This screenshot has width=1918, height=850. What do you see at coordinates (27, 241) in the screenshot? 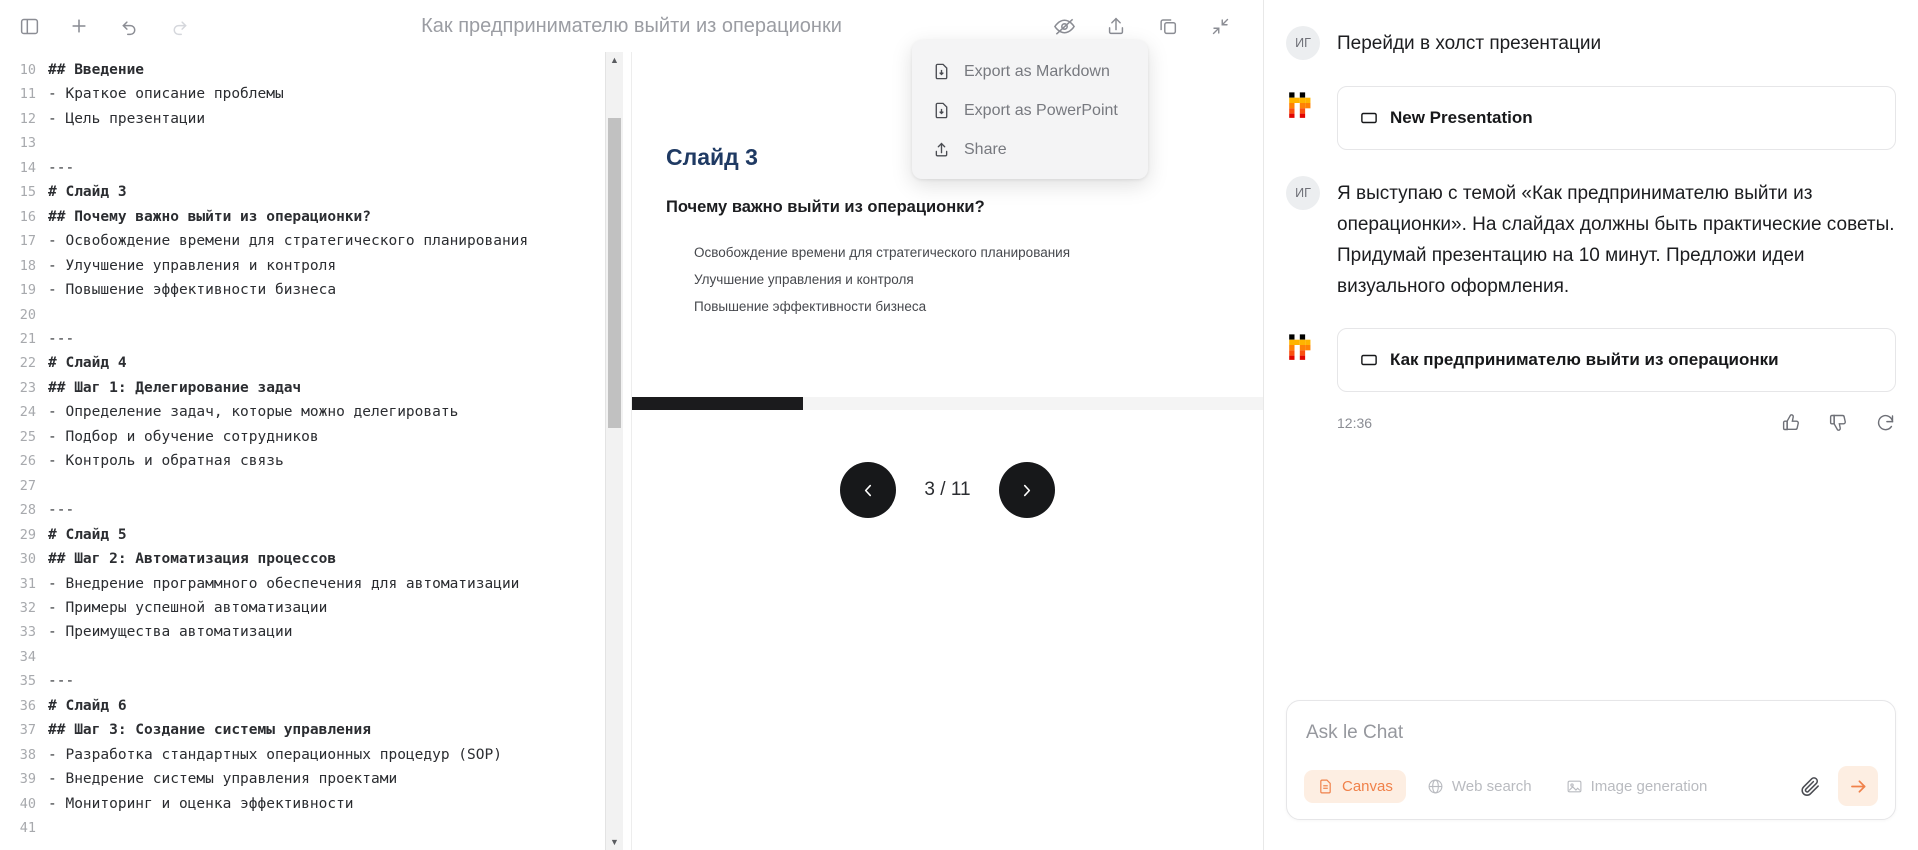
I see `line-number: 17` at bounding box center [27, 241].